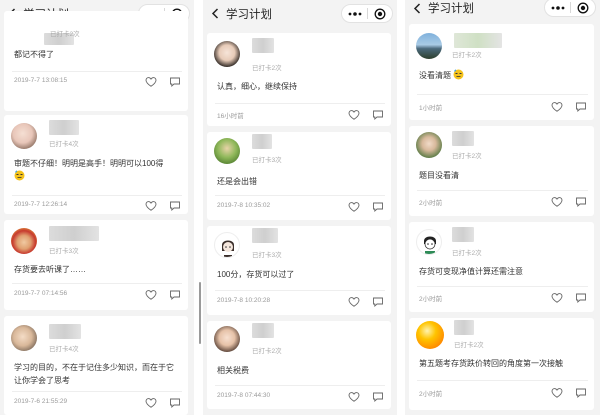  What do you see at coordinates (96, 265) in the screenshot?
I see `post-card: 已打卡3次 存货要去听课了…… 2019-7-7 07:14:56` at bounding box center [96, 265].